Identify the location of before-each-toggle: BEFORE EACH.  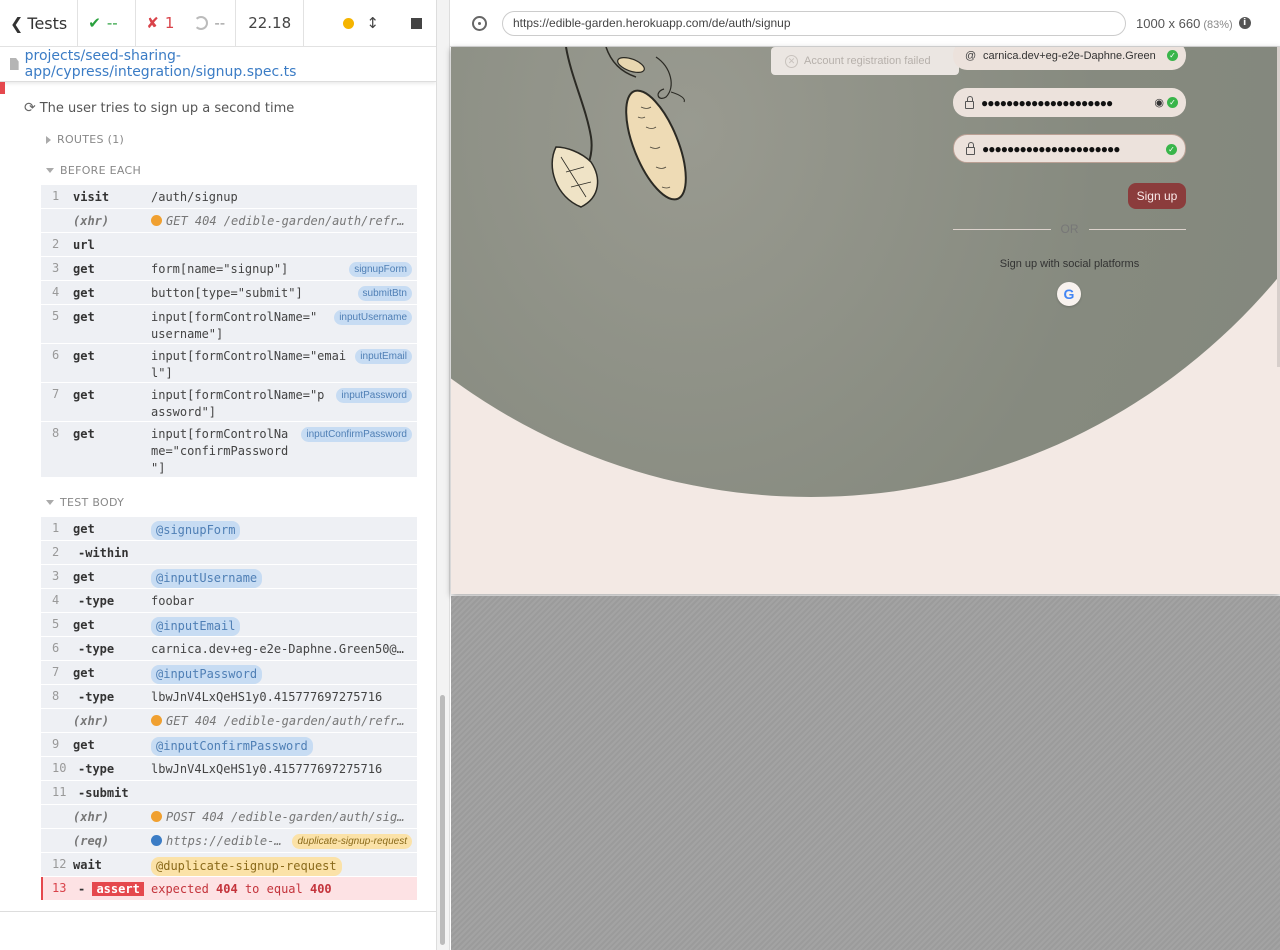
(93, 170).